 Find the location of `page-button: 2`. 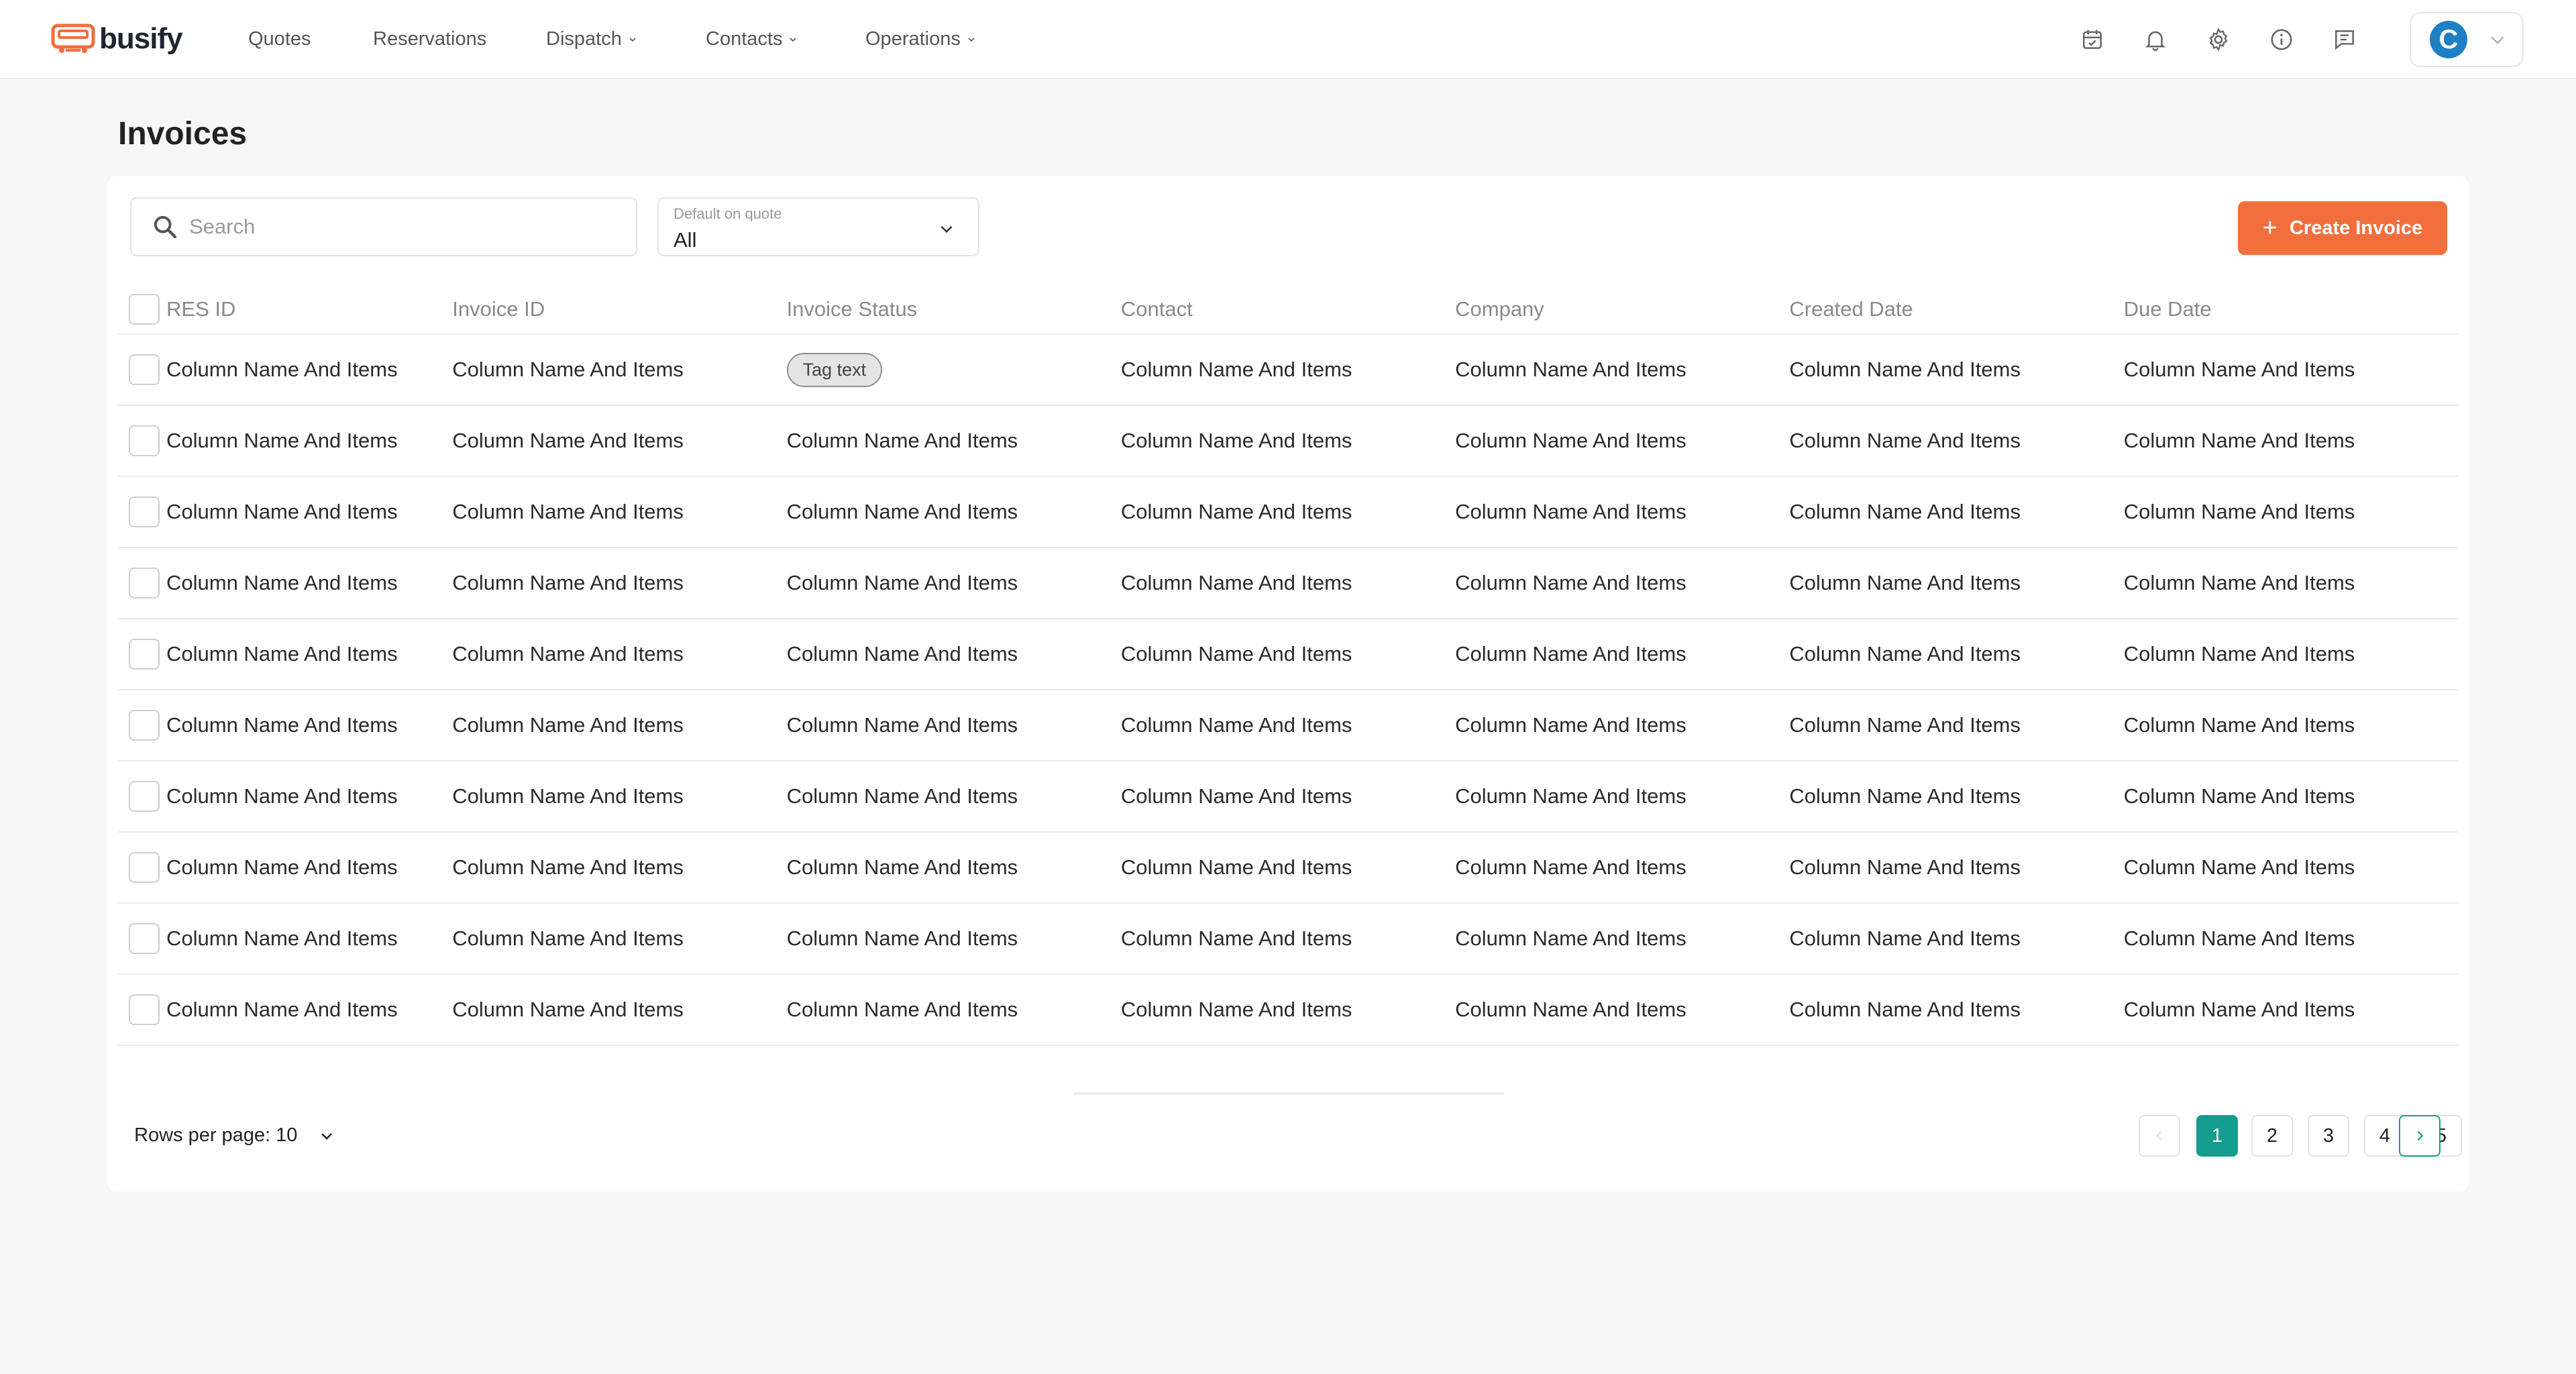

page-button: 2 is located at coordinates (2272, 1136).